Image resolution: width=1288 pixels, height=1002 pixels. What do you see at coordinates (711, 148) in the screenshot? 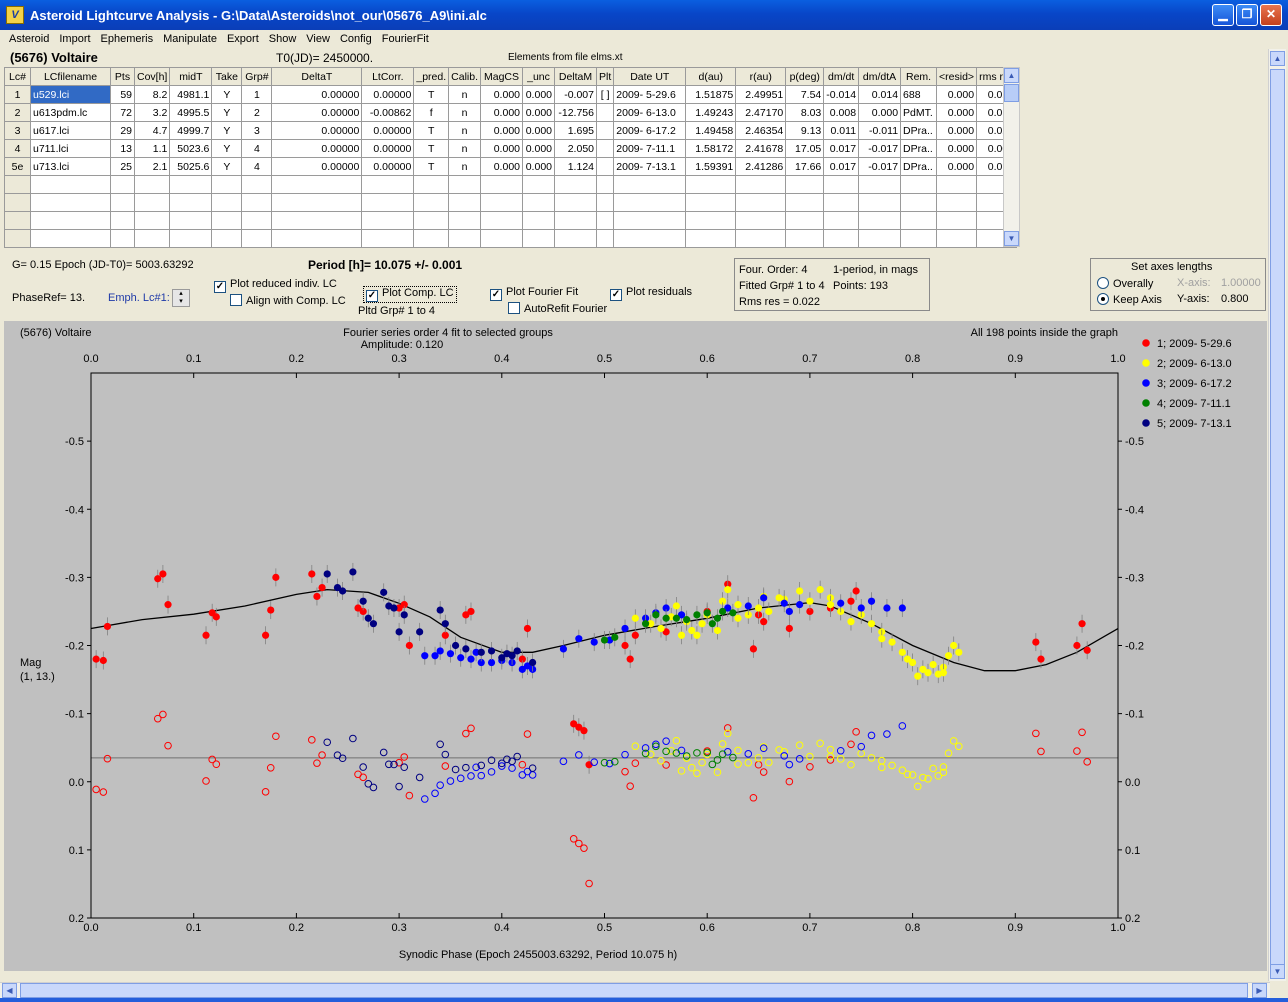
I see `table-cell: 1.58172` at bounding box center [711, 148].